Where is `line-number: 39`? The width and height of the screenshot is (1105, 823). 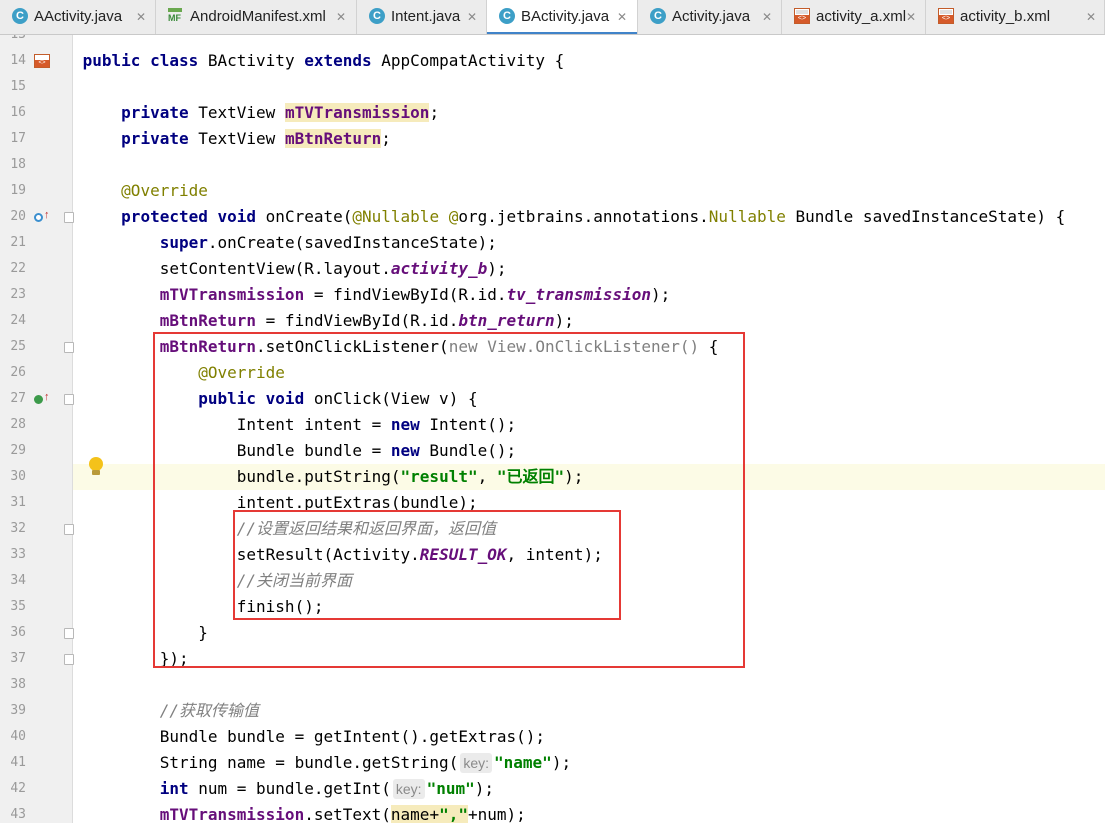 line-number: 39 is located at coordinates (18, 710).